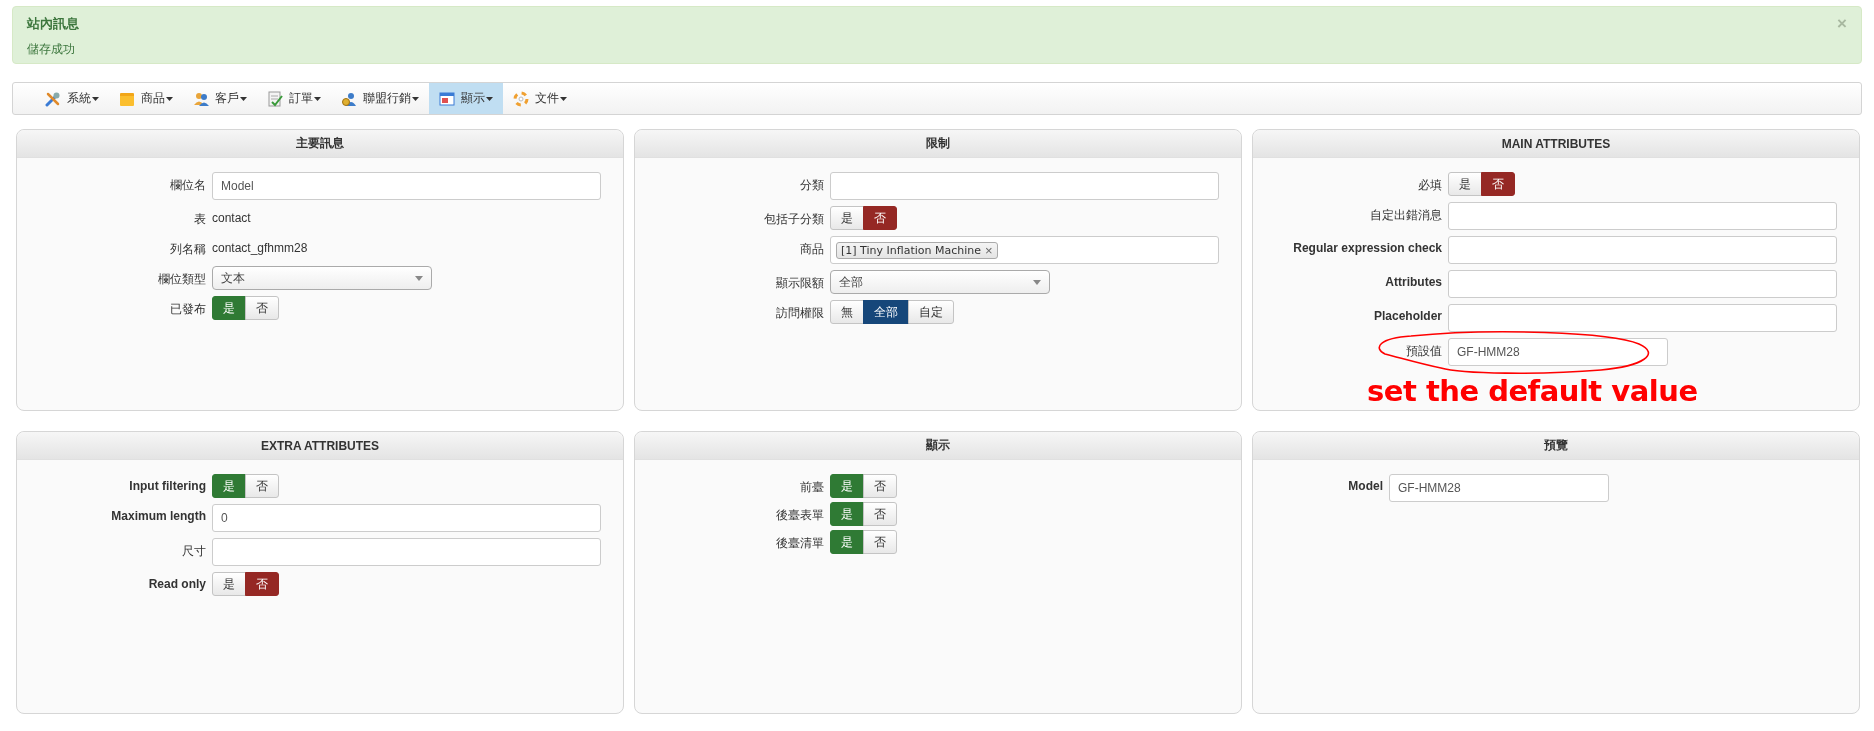  I want to click on tag-field: [1] Tiny Inflation Machine ×, so click(1024, 250).